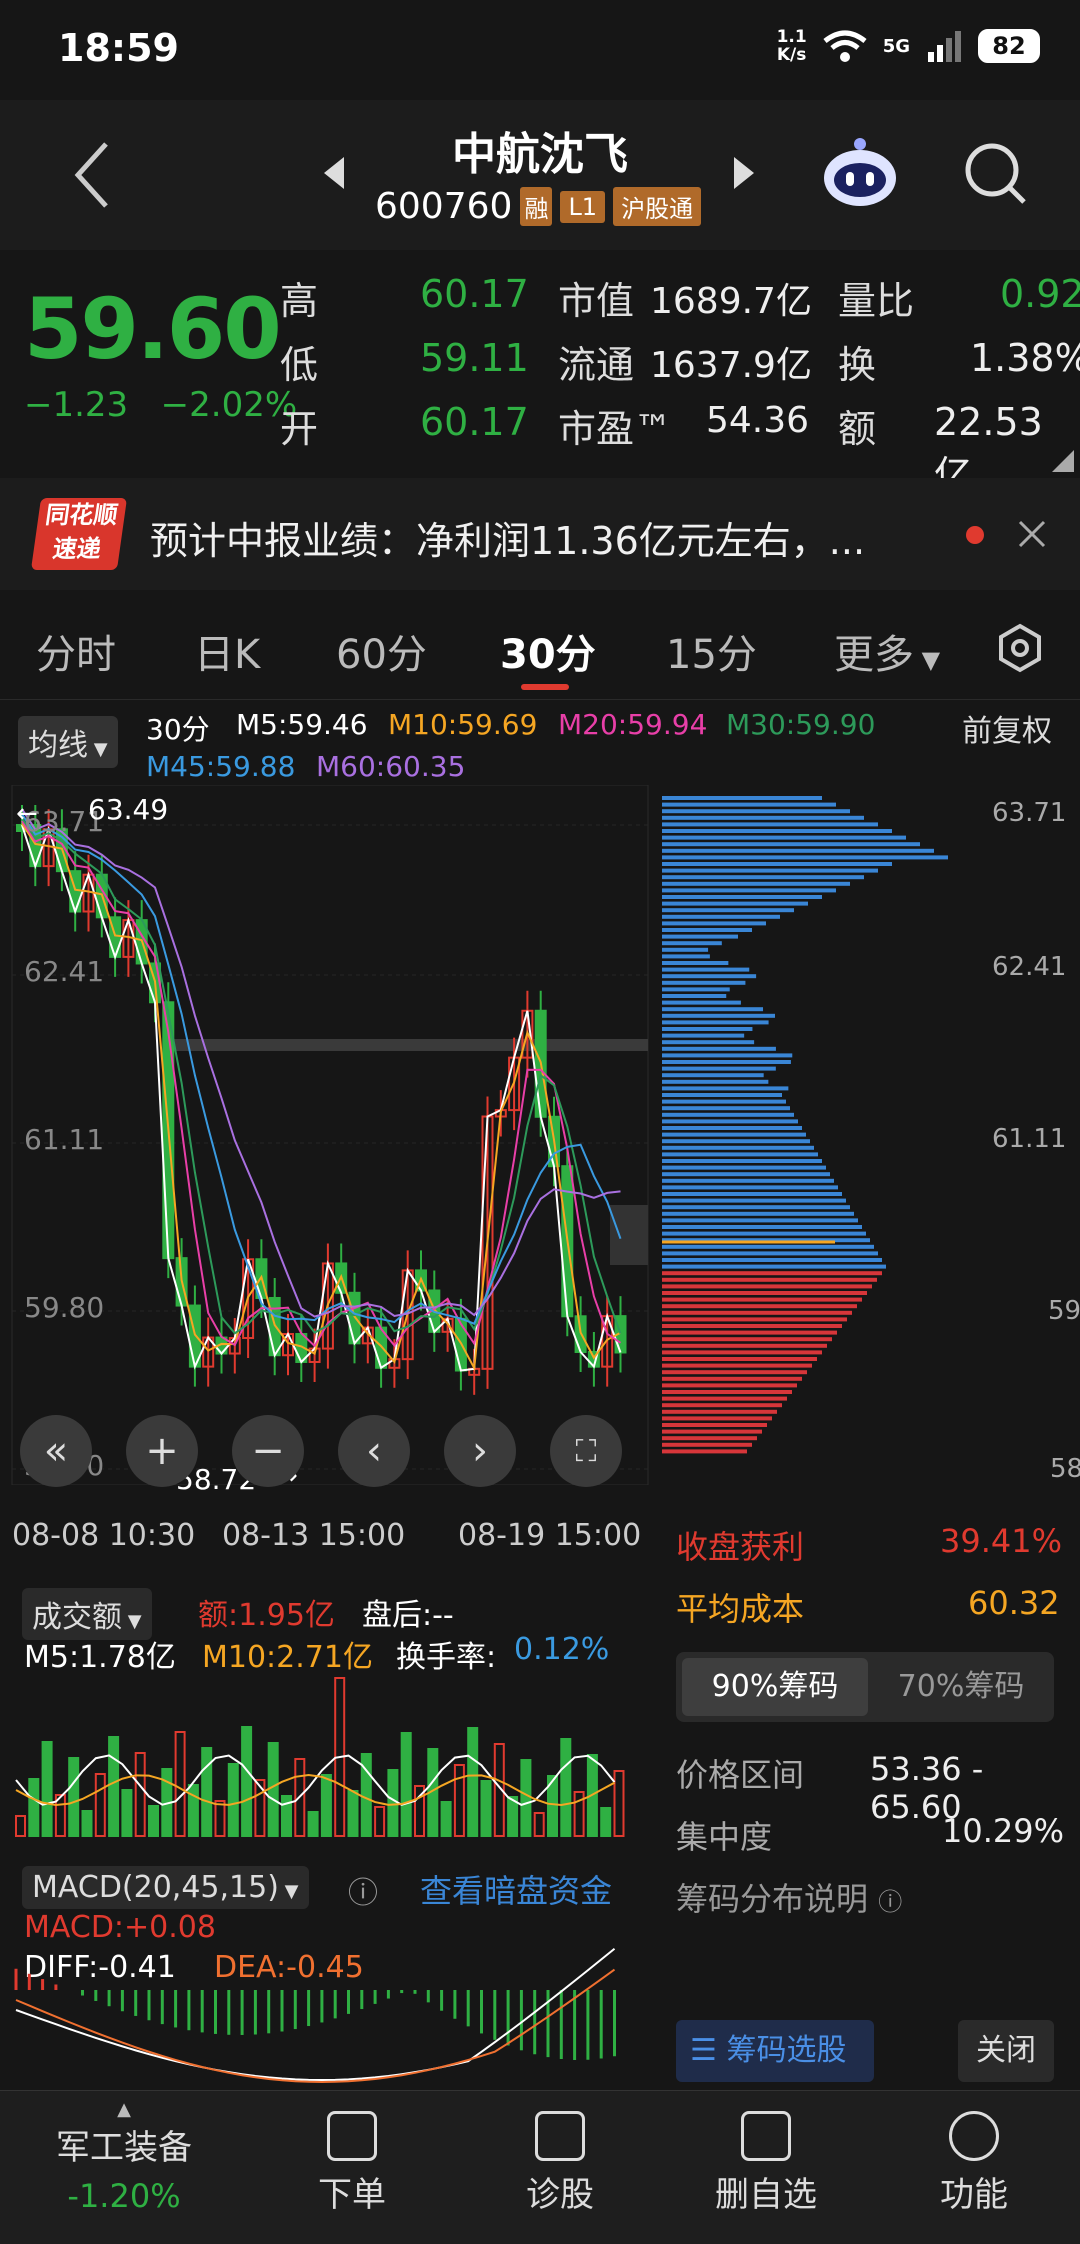 This screenshot has height=2244, width=1080. Describe the element at coordinates (740, 1609) in the screenshot. I see `avg-cost-label: 平均成本` at that location.